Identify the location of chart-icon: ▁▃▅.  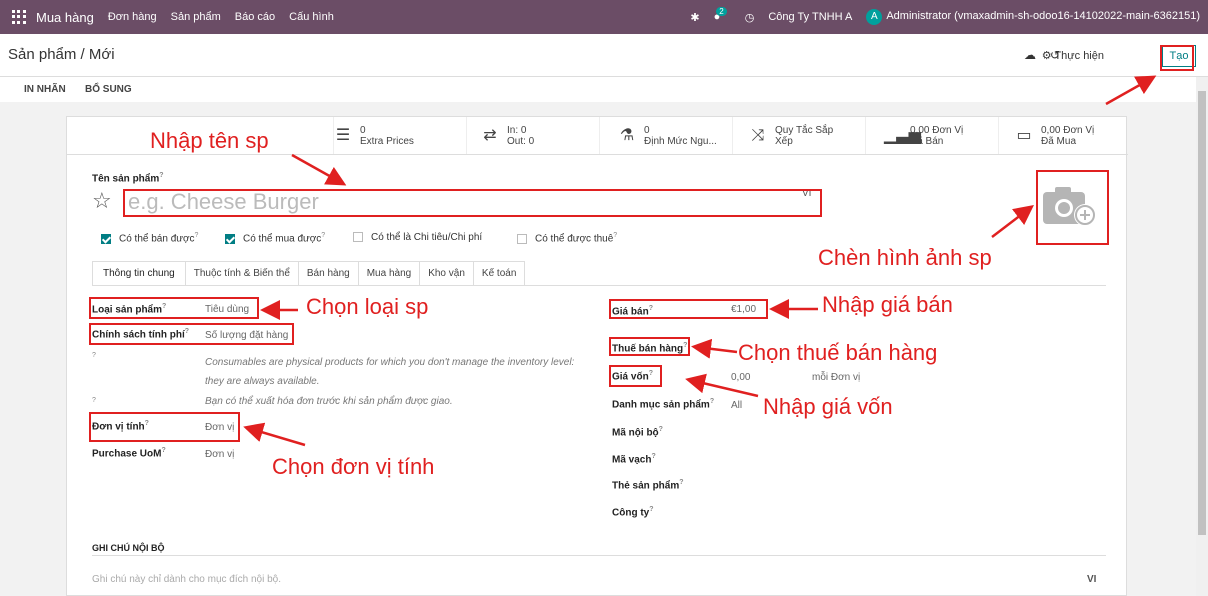
(902, 135).